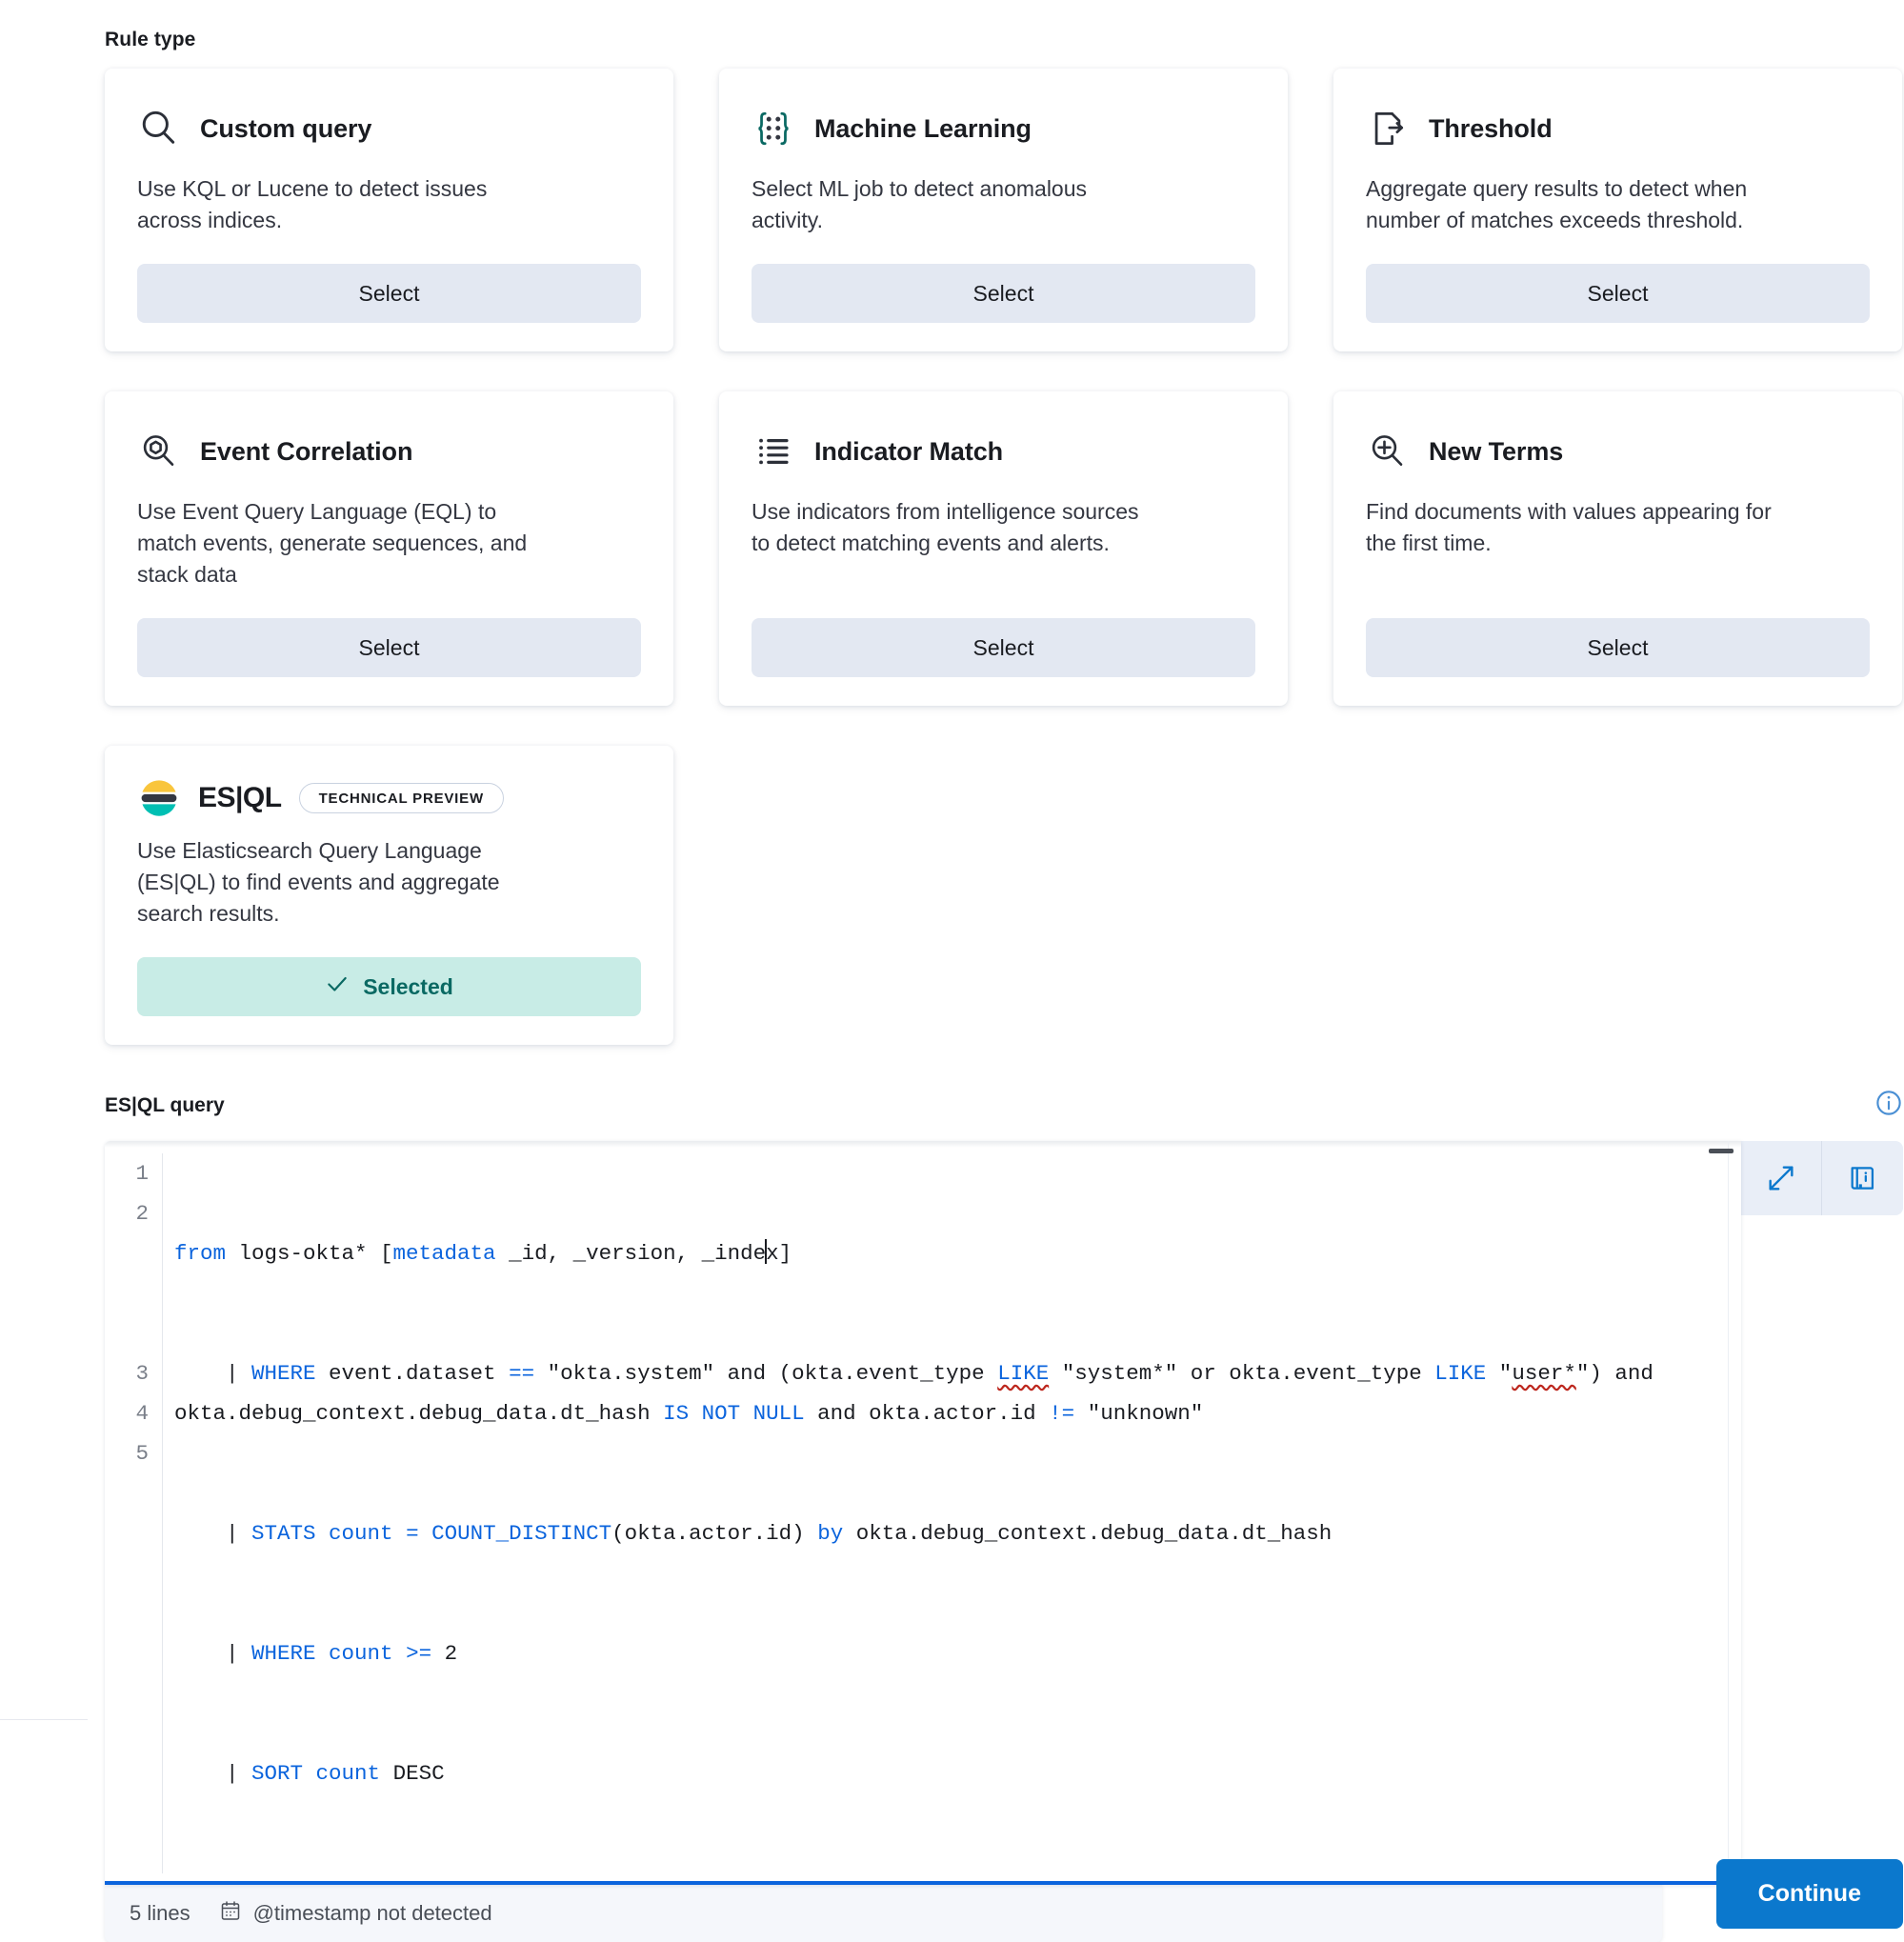 The image size is (1904, 1942). What do you see at coordinates (142, 1174) in the screenshot?
I see `line-number: 1` at bounding box center [142, 1174].